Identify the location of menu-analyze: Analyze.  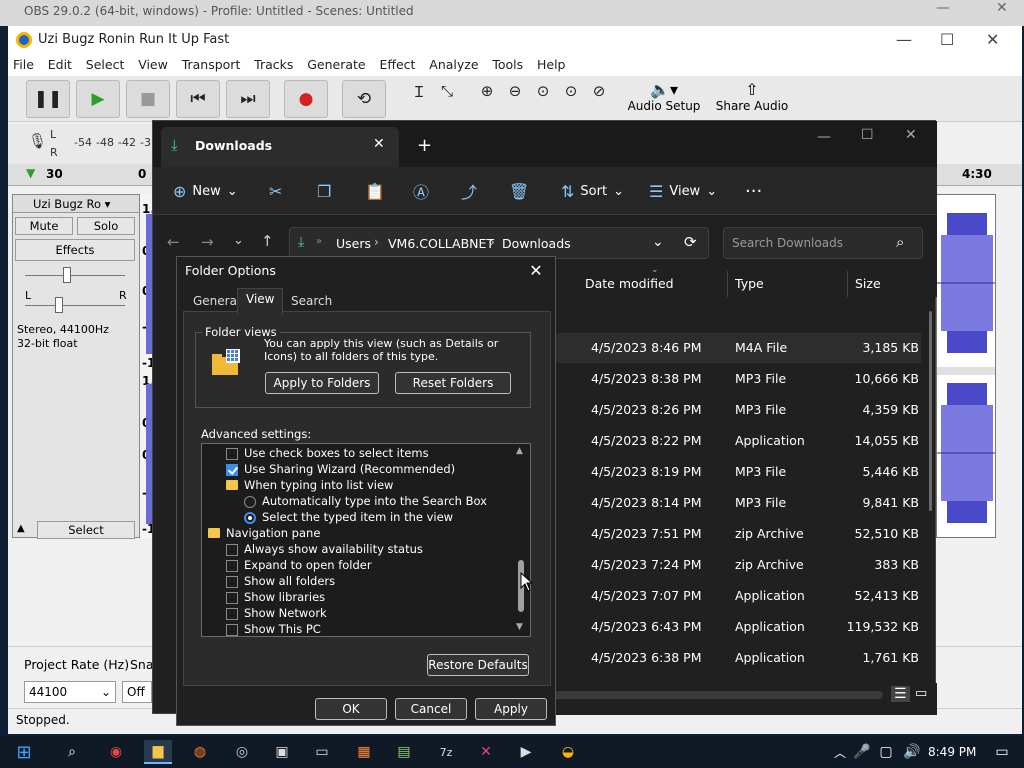
(453, 64).